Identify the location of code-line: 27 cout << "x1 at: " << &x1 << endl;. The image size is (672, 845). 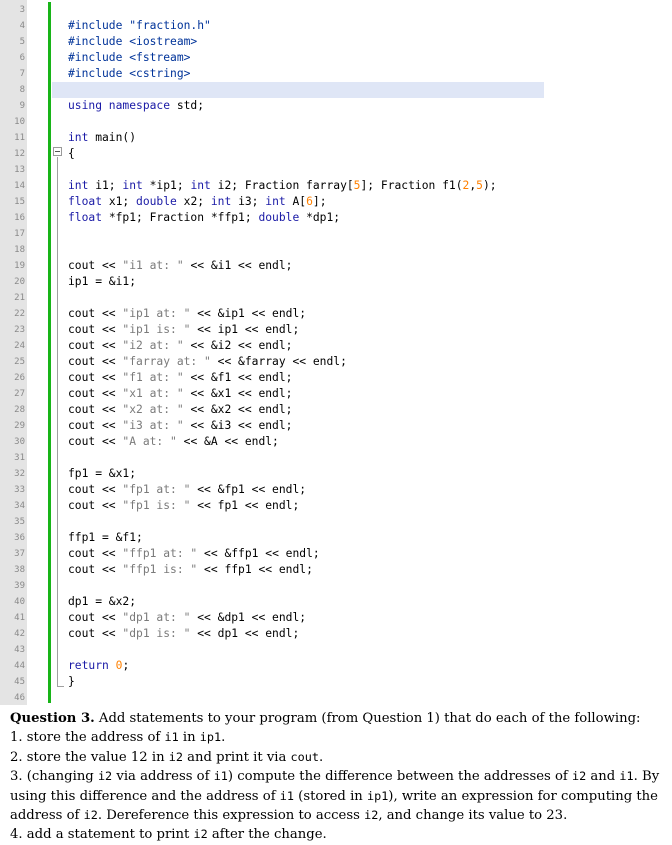
(336, 394).